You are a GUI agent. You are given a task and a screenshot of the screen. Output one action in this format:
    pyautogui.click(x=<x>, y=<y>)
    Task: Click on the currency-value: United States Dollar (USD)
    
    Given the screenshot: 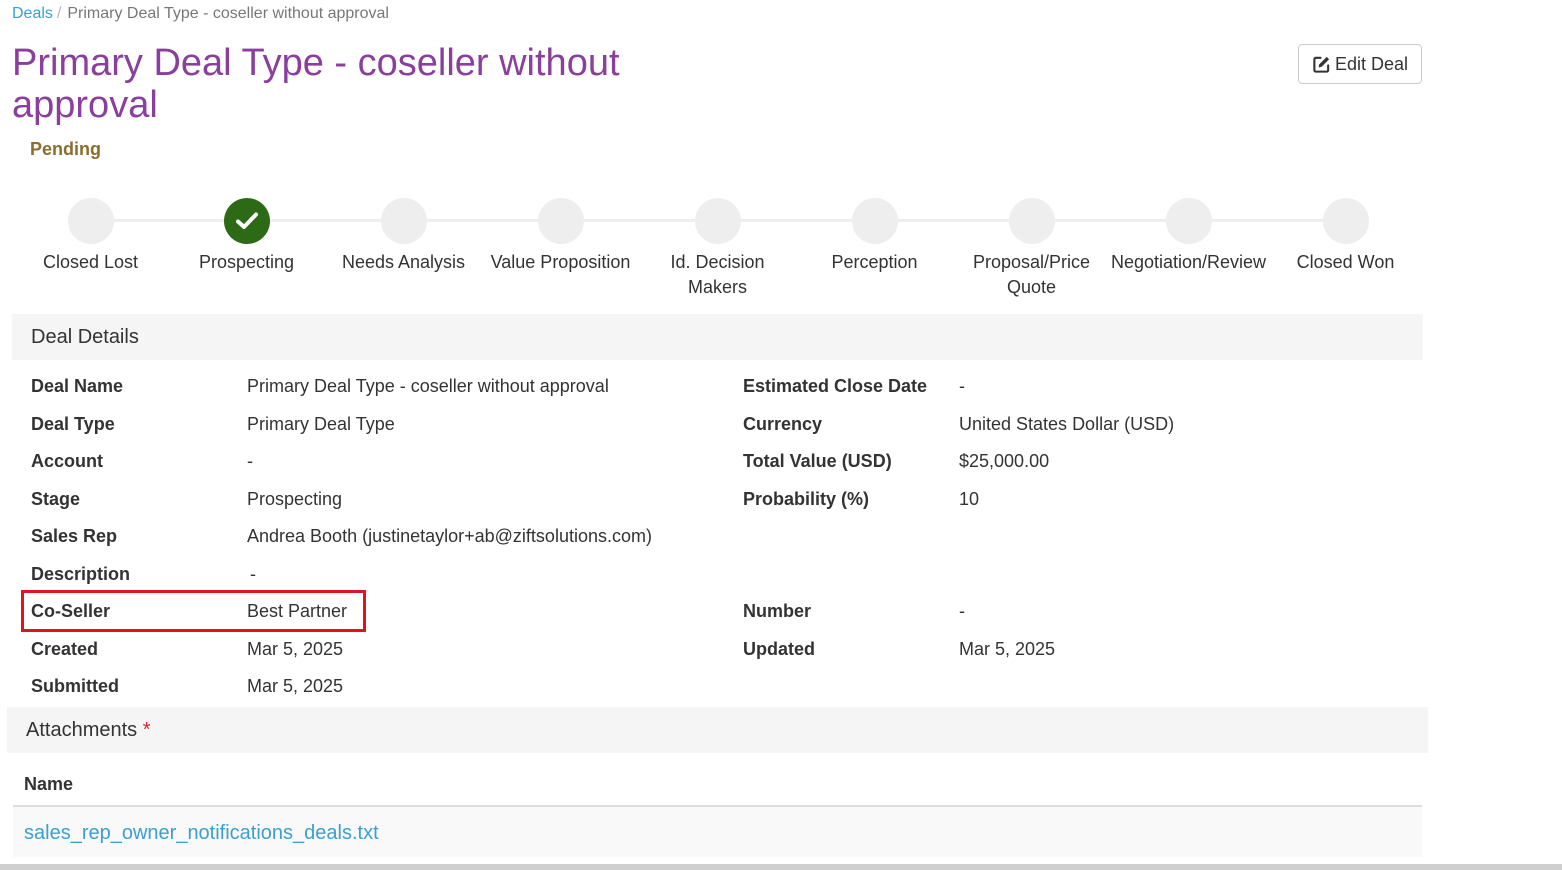 What is the action you would take?
    pyautogui.click(x=1067, y=424)
    